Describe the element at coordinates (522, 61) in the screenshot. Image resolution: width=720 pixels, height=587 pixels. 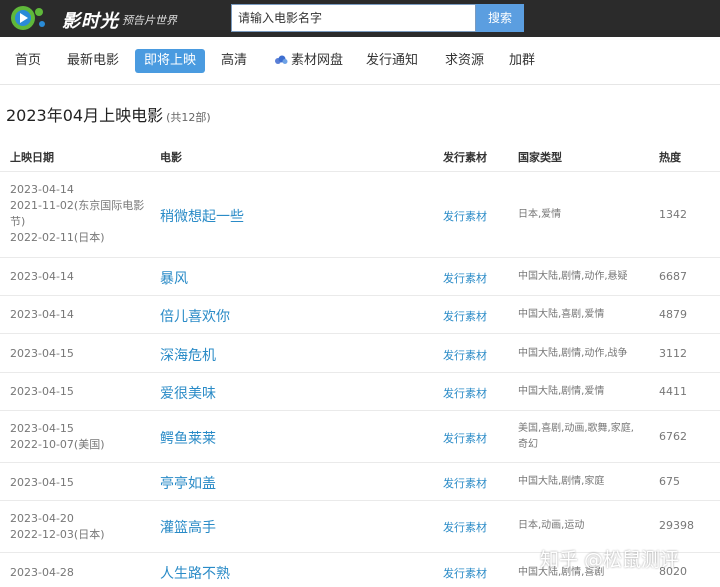
I see `nav-item-join-group: 加群` at that location.